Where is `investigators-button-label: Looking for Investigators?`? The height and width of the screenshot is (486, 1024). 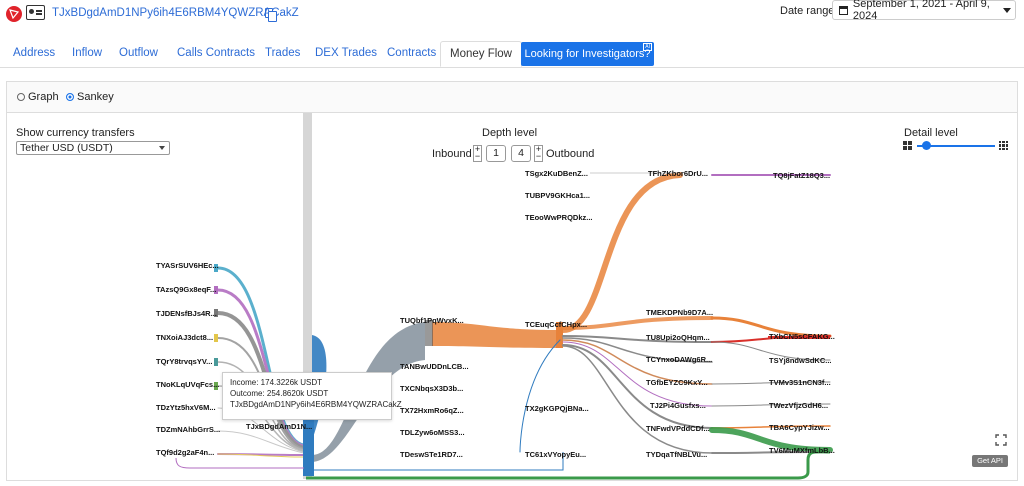
investigators-button-label: Looking for Investigators? is located at coordinates (587, 54).